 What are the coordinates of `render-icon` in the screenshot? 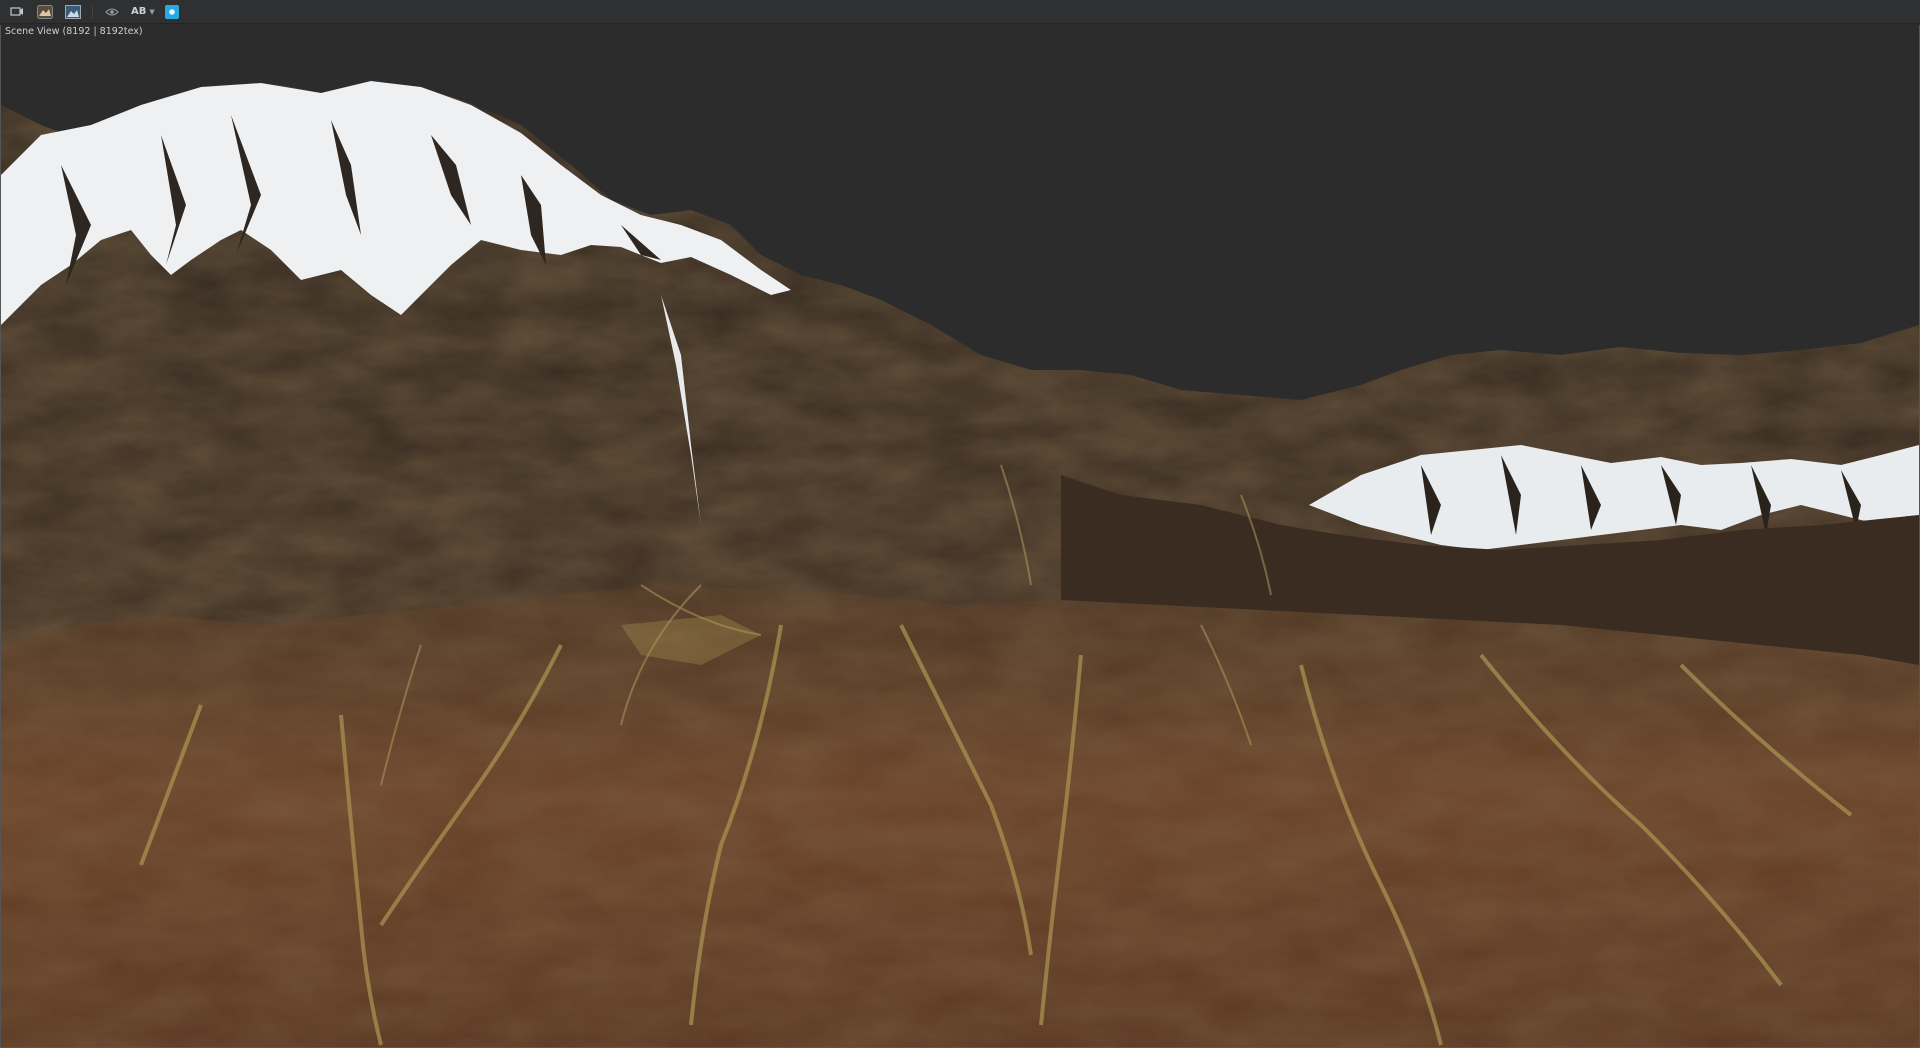 It's located at (171, 11).